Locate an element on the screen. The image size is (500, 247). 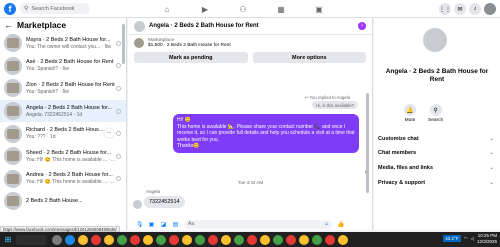
like-icon: 👍 is located at coordinates (340, 224).